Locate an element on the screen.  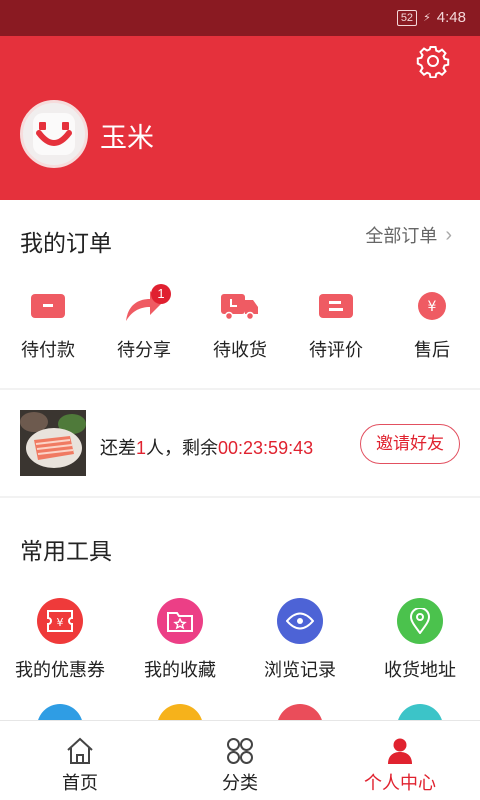
coupon-icon: ¥ is located at coordinates (60, 621).